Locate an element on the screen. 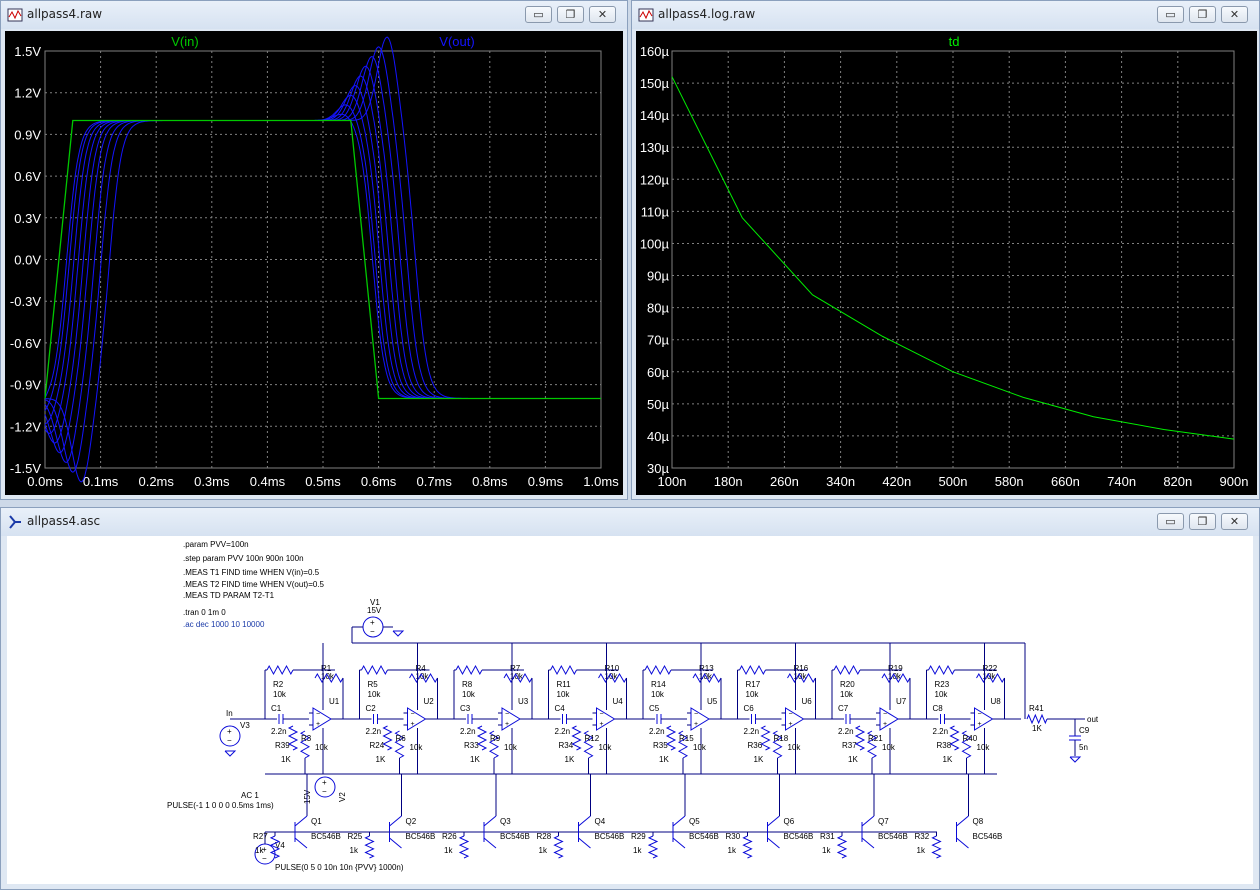  resistor-R20 is located at coordinates (847, 670).